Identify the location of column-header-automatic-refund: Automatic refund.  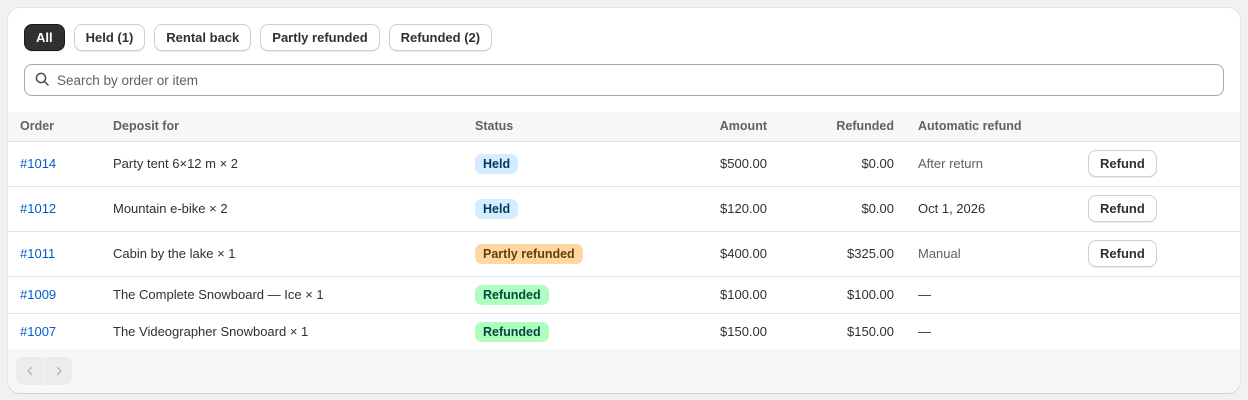
(970, 126).